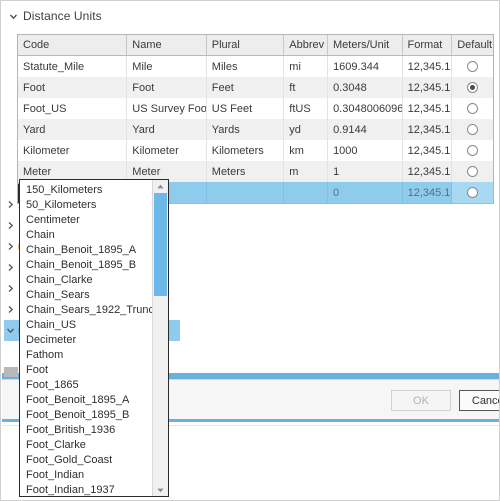 The image size is (500, 501). What do you see at coordinates (246, 45) in the screenshot?
I see `column-header-plural: Plural` at bounding box center [246, 45].